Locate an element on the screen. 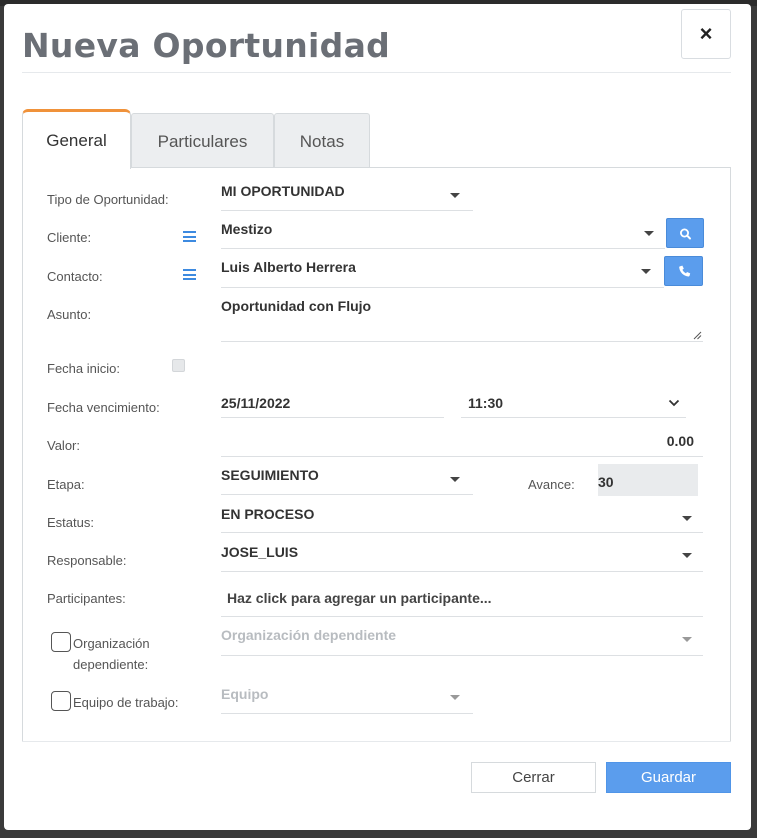 This screenshot has height=838, width=757. fecha-inicio-label: Fecha inicio: is located at coordinates (83, 368).